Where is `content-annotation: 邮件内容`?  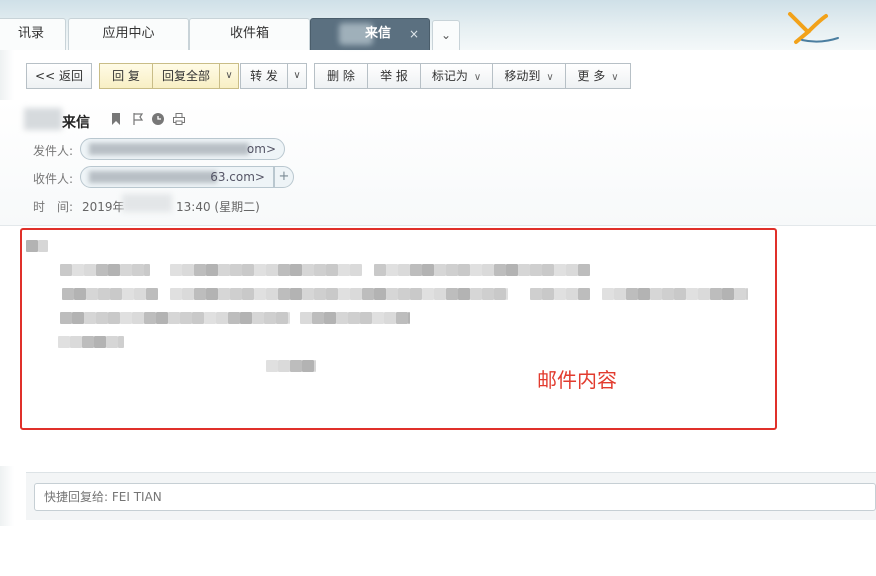 content-annotation: 邮件内容 is located at coordinates (577, 380).